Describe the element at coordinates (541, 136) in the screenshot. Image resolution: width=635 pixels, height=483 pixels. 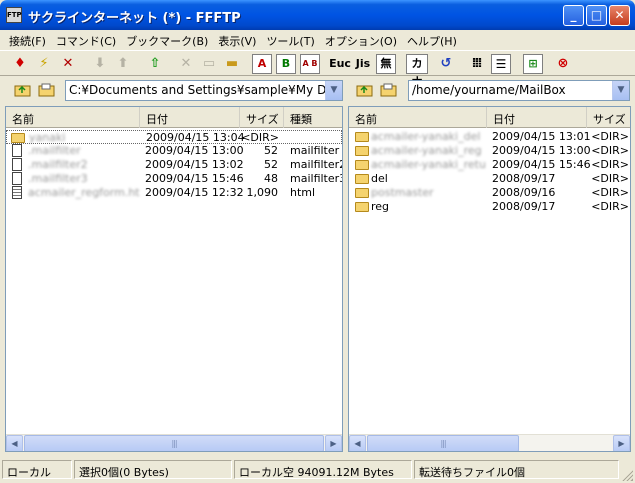
I see `file-date: 2009/04/15 13:01` at that location.